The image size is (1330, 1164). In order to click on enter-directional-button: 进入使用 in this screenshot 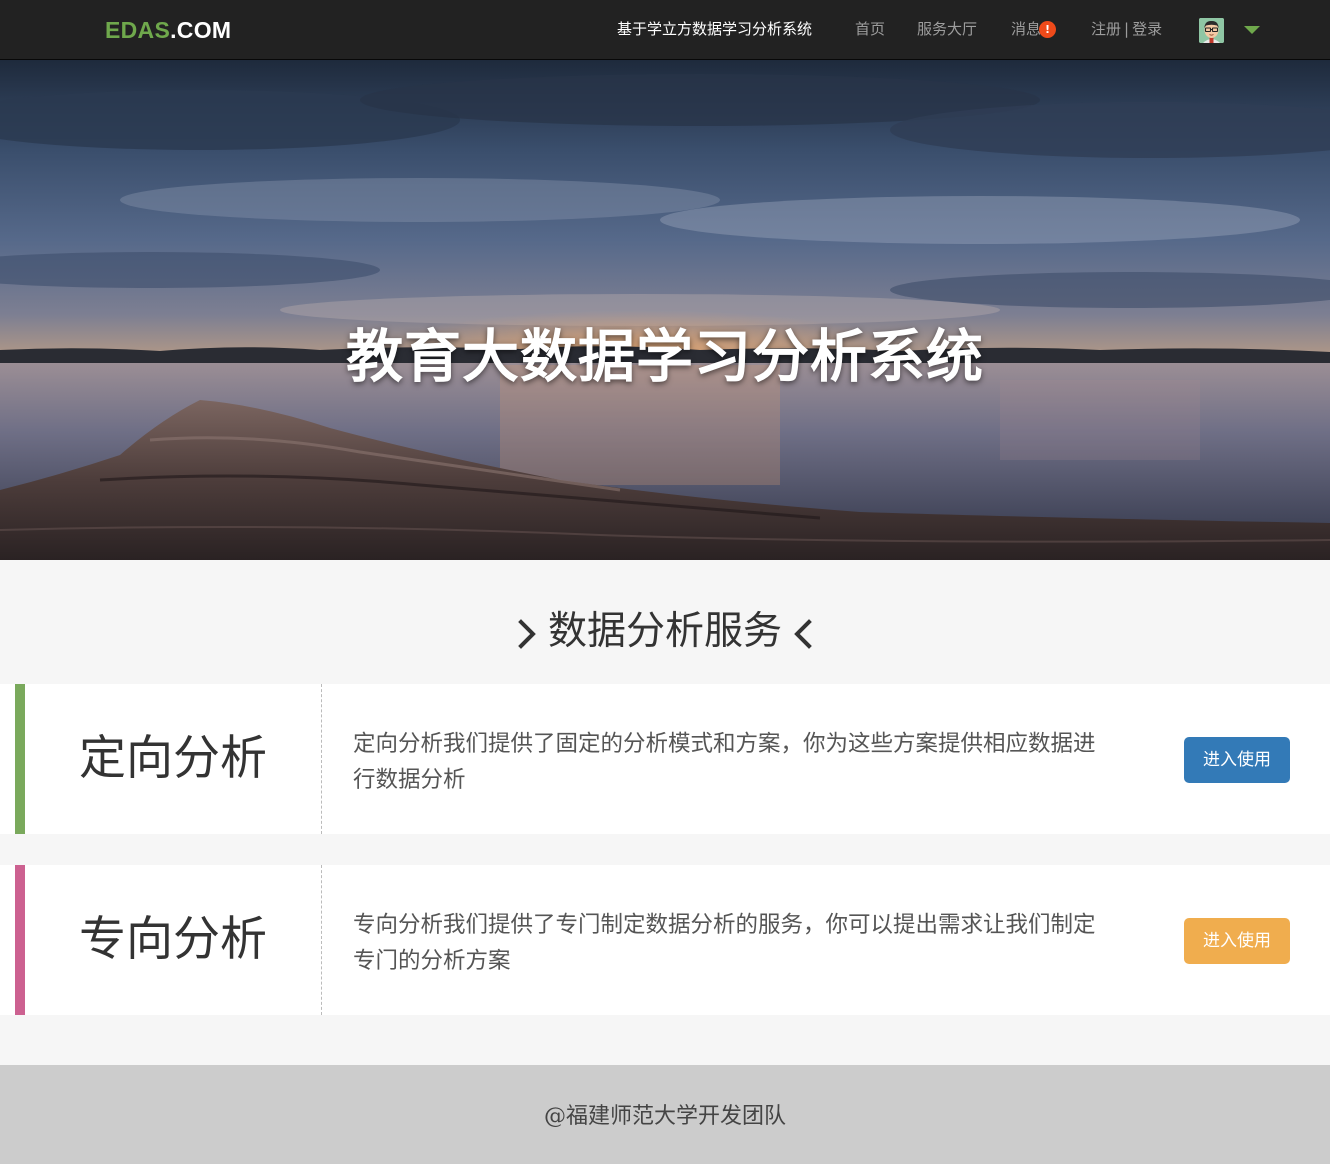, I will do `click(1237, 760)`.